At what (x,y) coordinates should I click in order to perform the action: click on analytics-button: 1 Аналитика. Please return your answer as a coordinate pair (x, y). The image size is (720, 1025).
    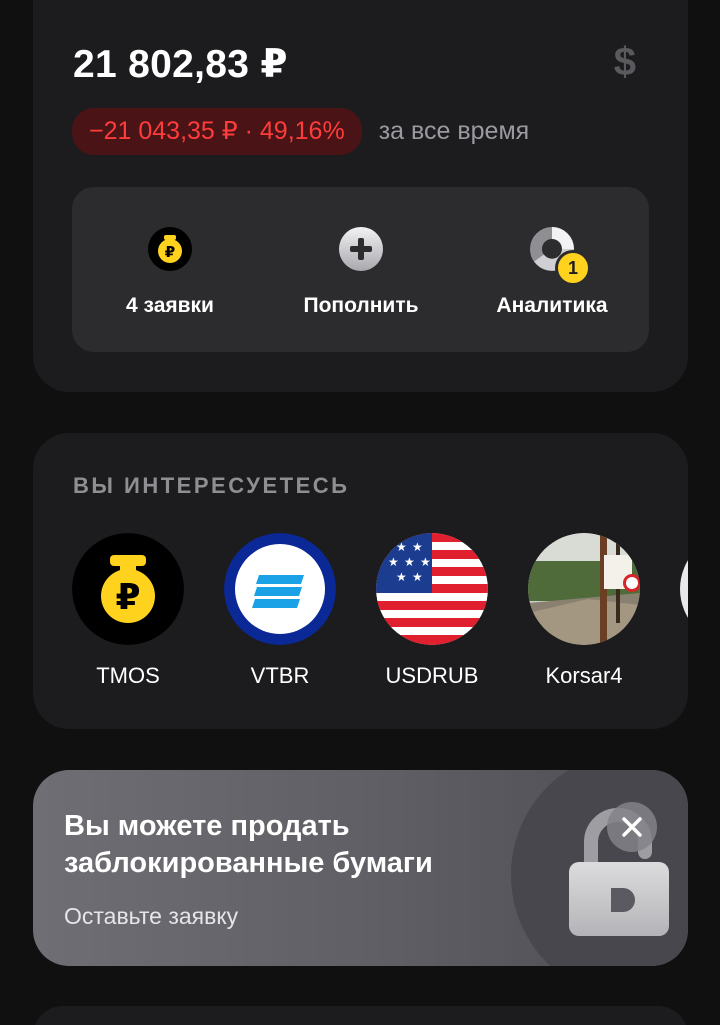
    Looking at the image, I should click on (552, 269).